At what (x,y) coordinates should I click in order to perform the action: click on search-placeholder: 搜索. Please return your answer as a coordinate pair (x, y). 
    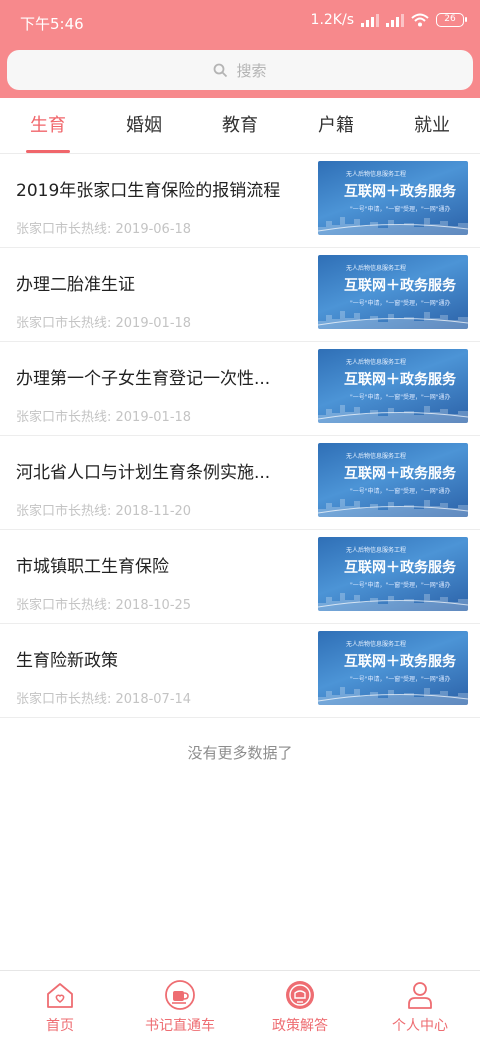
    Looking at the image, I should click on (251, 70).